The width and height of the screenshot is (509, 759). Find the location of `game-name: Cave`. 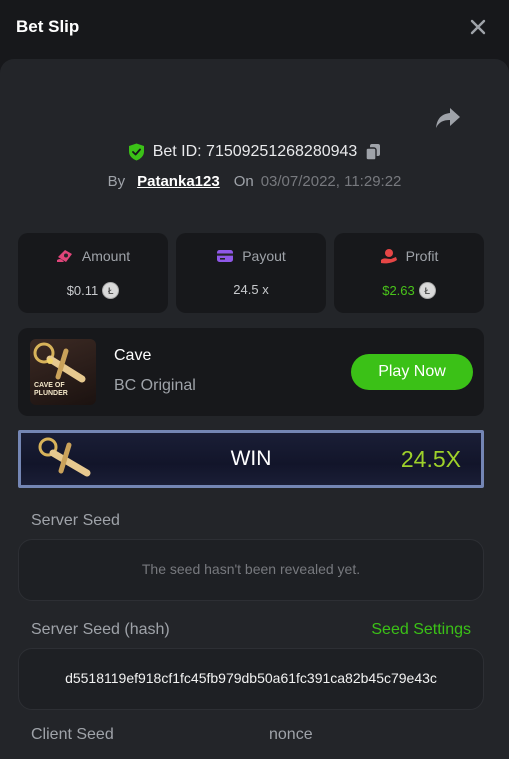

game-name: Cave is located at coordinates (133, 355).